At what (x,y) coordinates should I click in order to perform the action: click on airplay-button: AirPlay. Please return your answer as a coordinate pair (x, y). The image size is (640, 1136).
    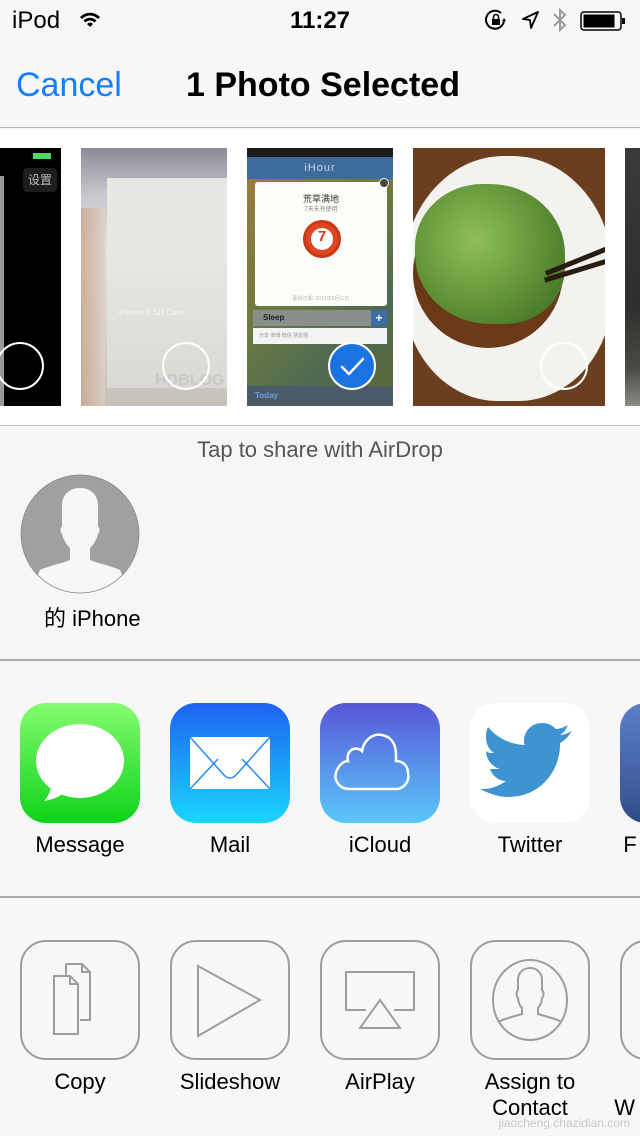
    Looking at the image, I should click on (380, 1017).